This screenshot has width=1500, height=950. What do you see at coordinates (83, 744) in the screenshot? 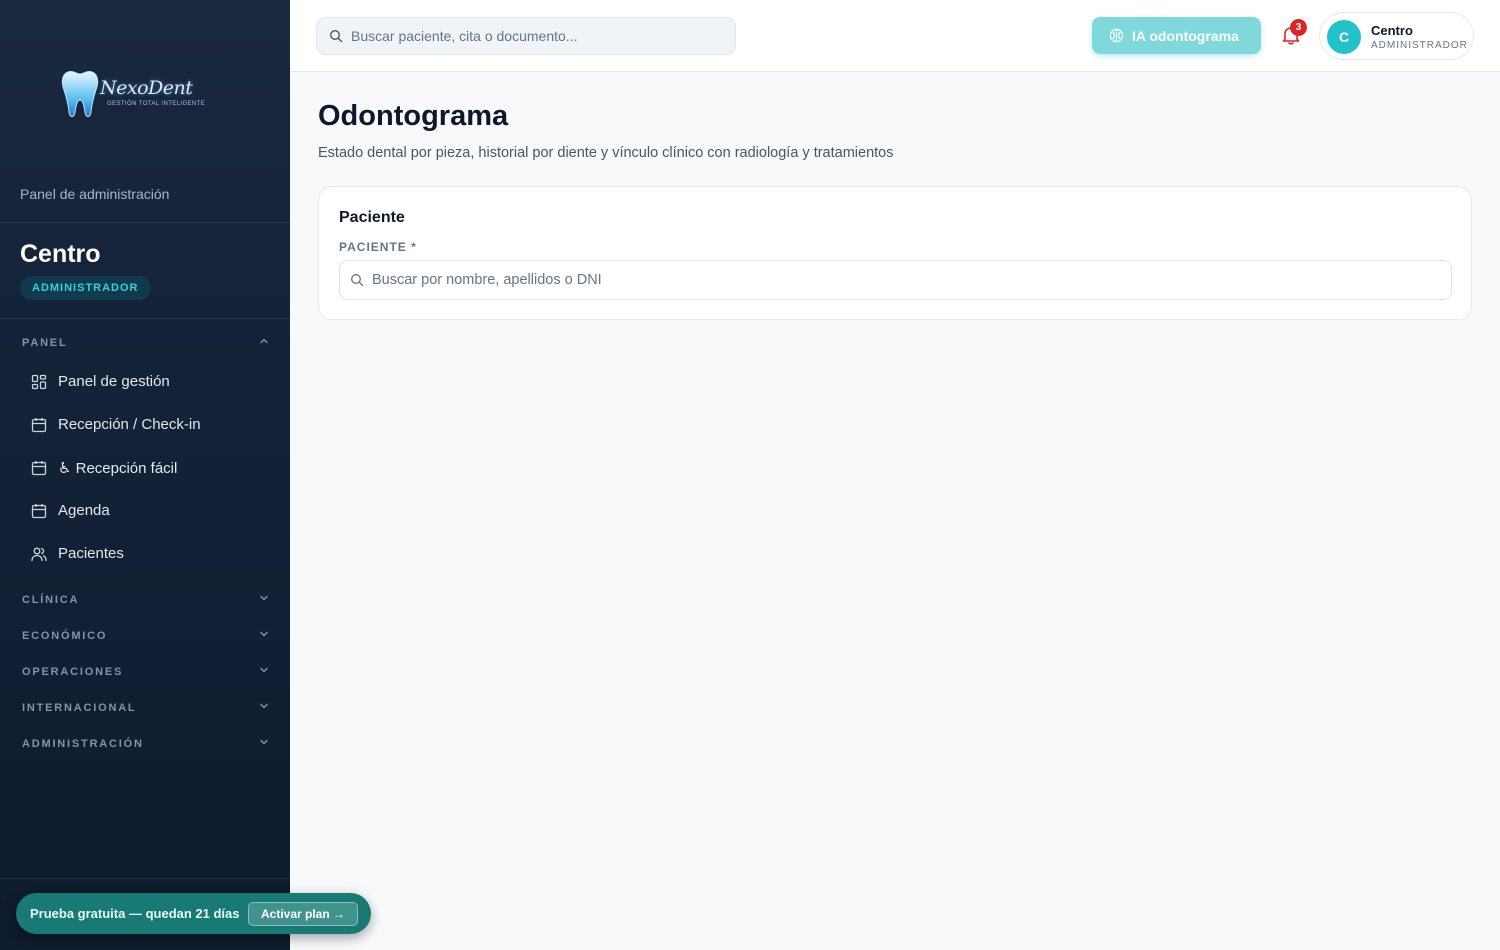
I see `section-label: ADMINISTRACIÓN` at bounding box center [83, 744].